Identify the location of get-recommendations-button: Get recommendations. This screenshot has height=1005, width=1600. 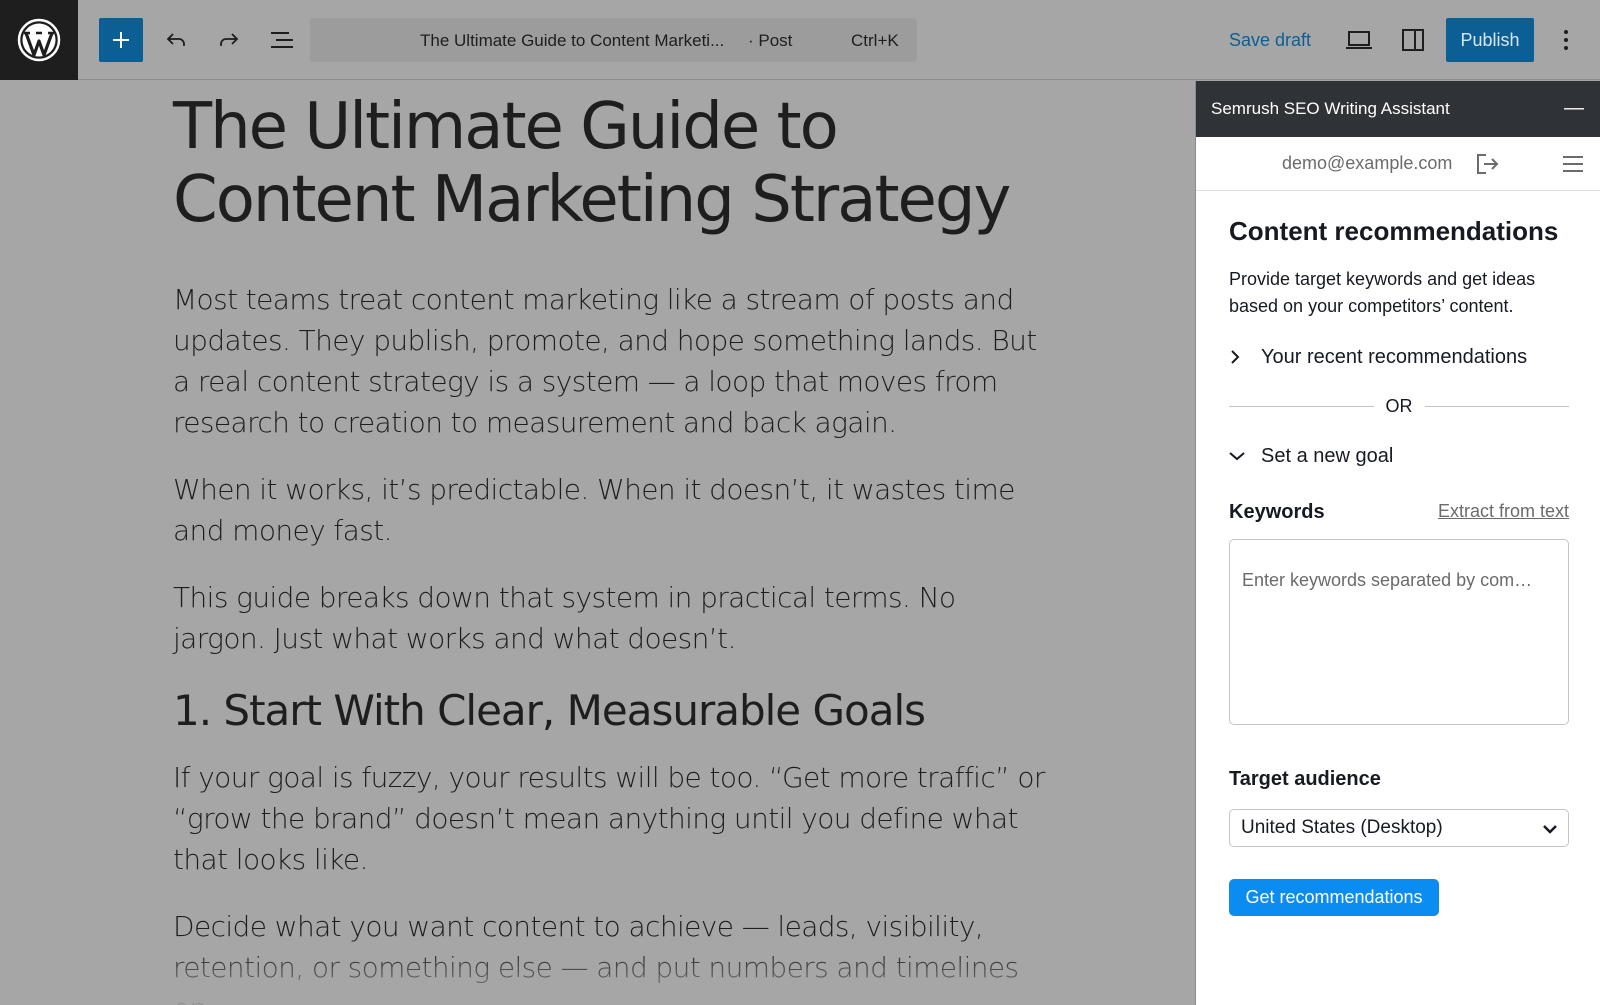
(1334, 897).